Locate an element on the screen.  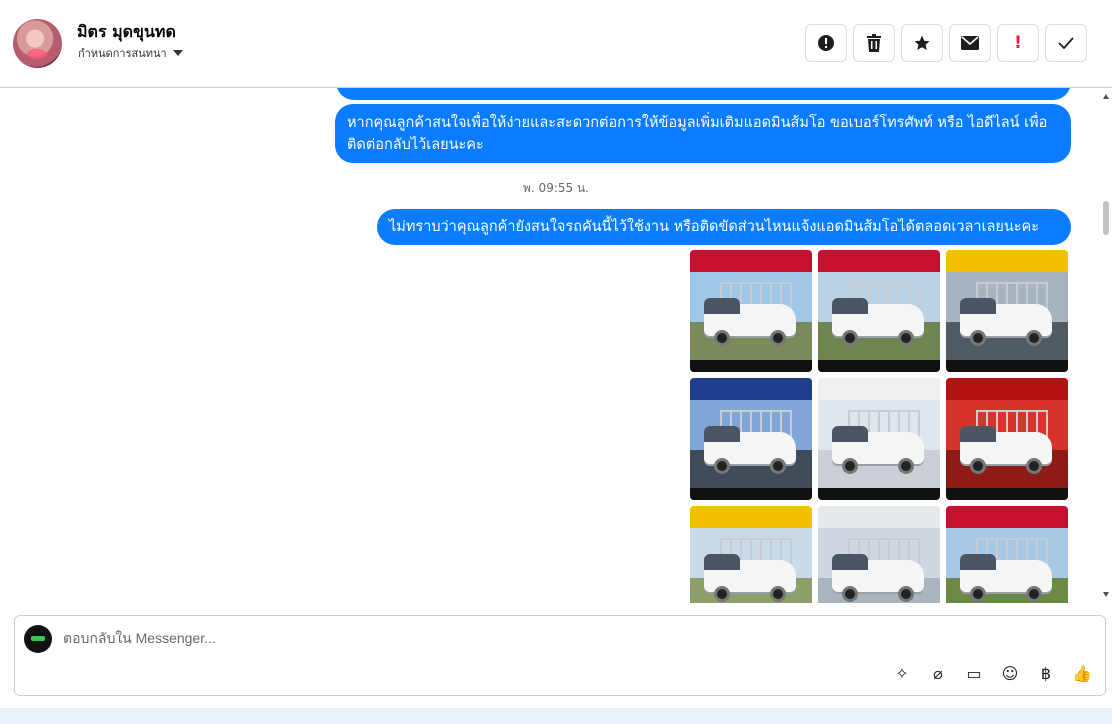
trash-icon is located at coordinates (874, 43).